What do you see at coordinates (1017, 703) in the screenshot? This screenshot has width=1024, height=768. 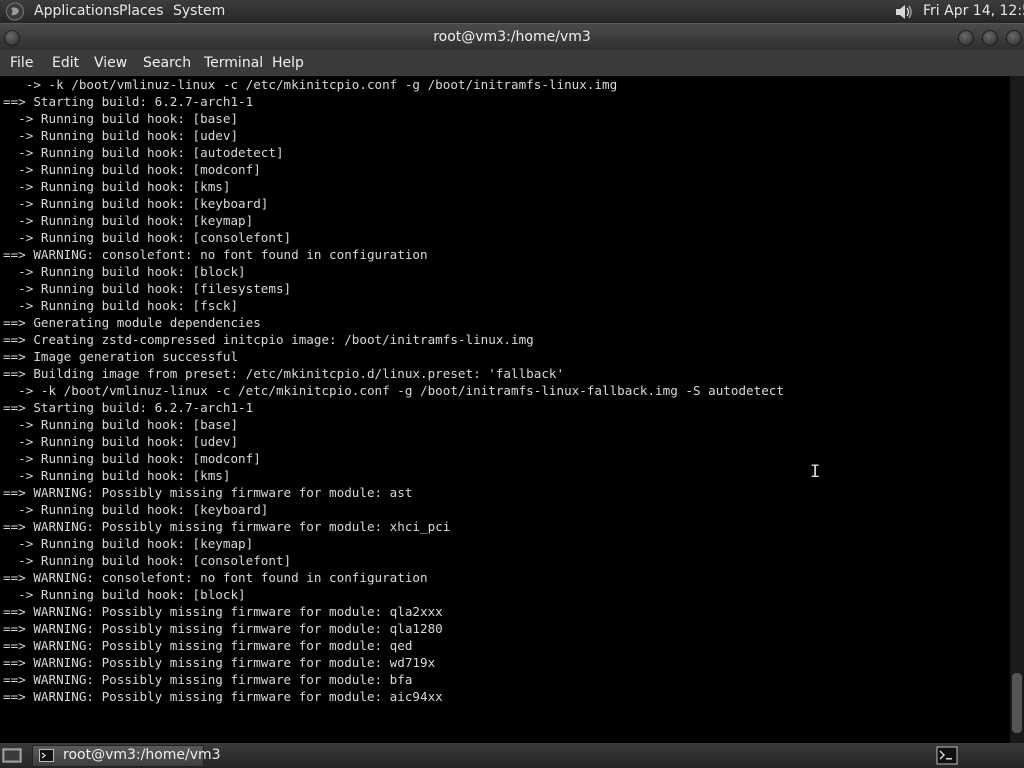 I see `scrollbar-thumb` at bounding box center [1017, 703].